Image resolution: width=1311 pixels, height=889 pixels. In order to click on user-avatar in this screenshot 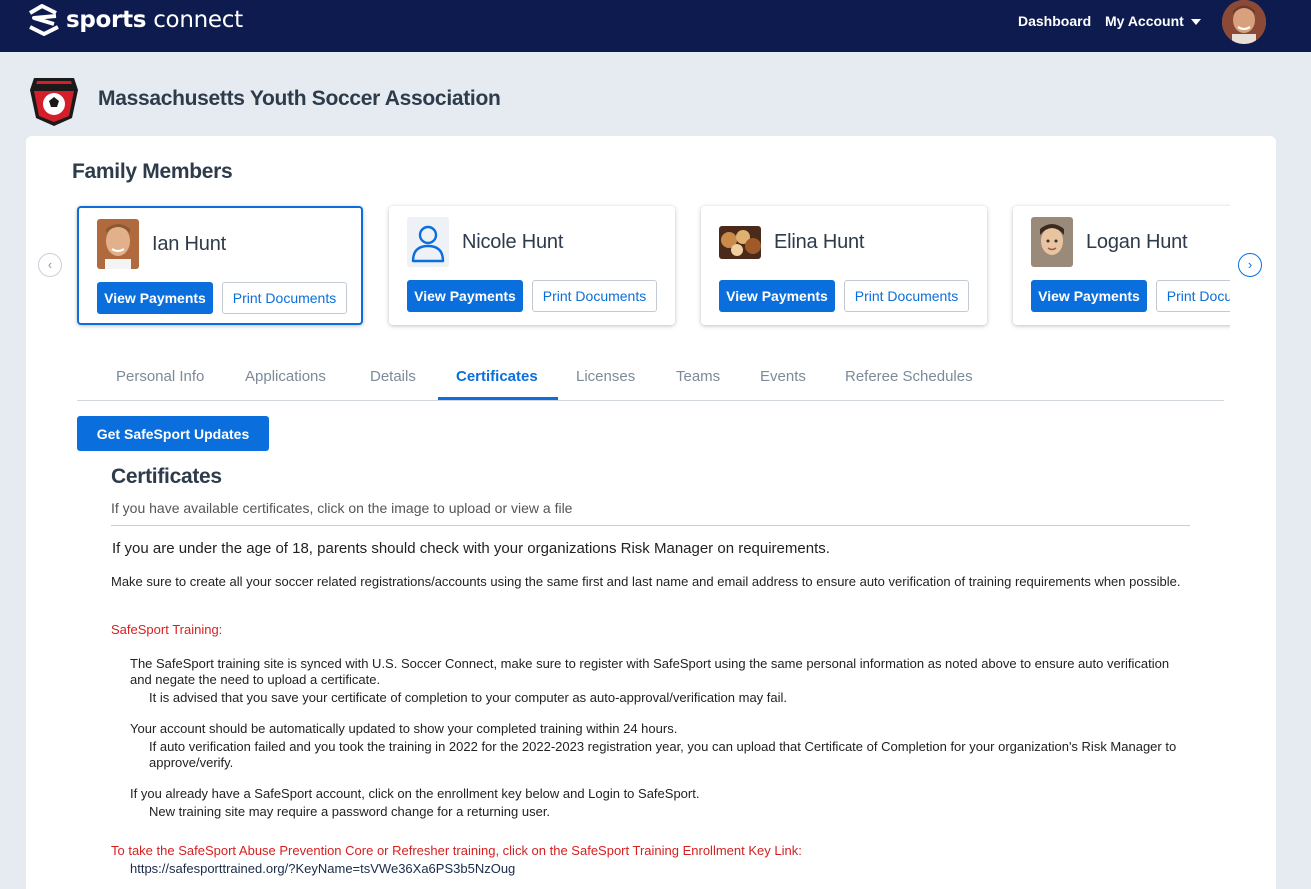, I will do `click(1244, 22)`.